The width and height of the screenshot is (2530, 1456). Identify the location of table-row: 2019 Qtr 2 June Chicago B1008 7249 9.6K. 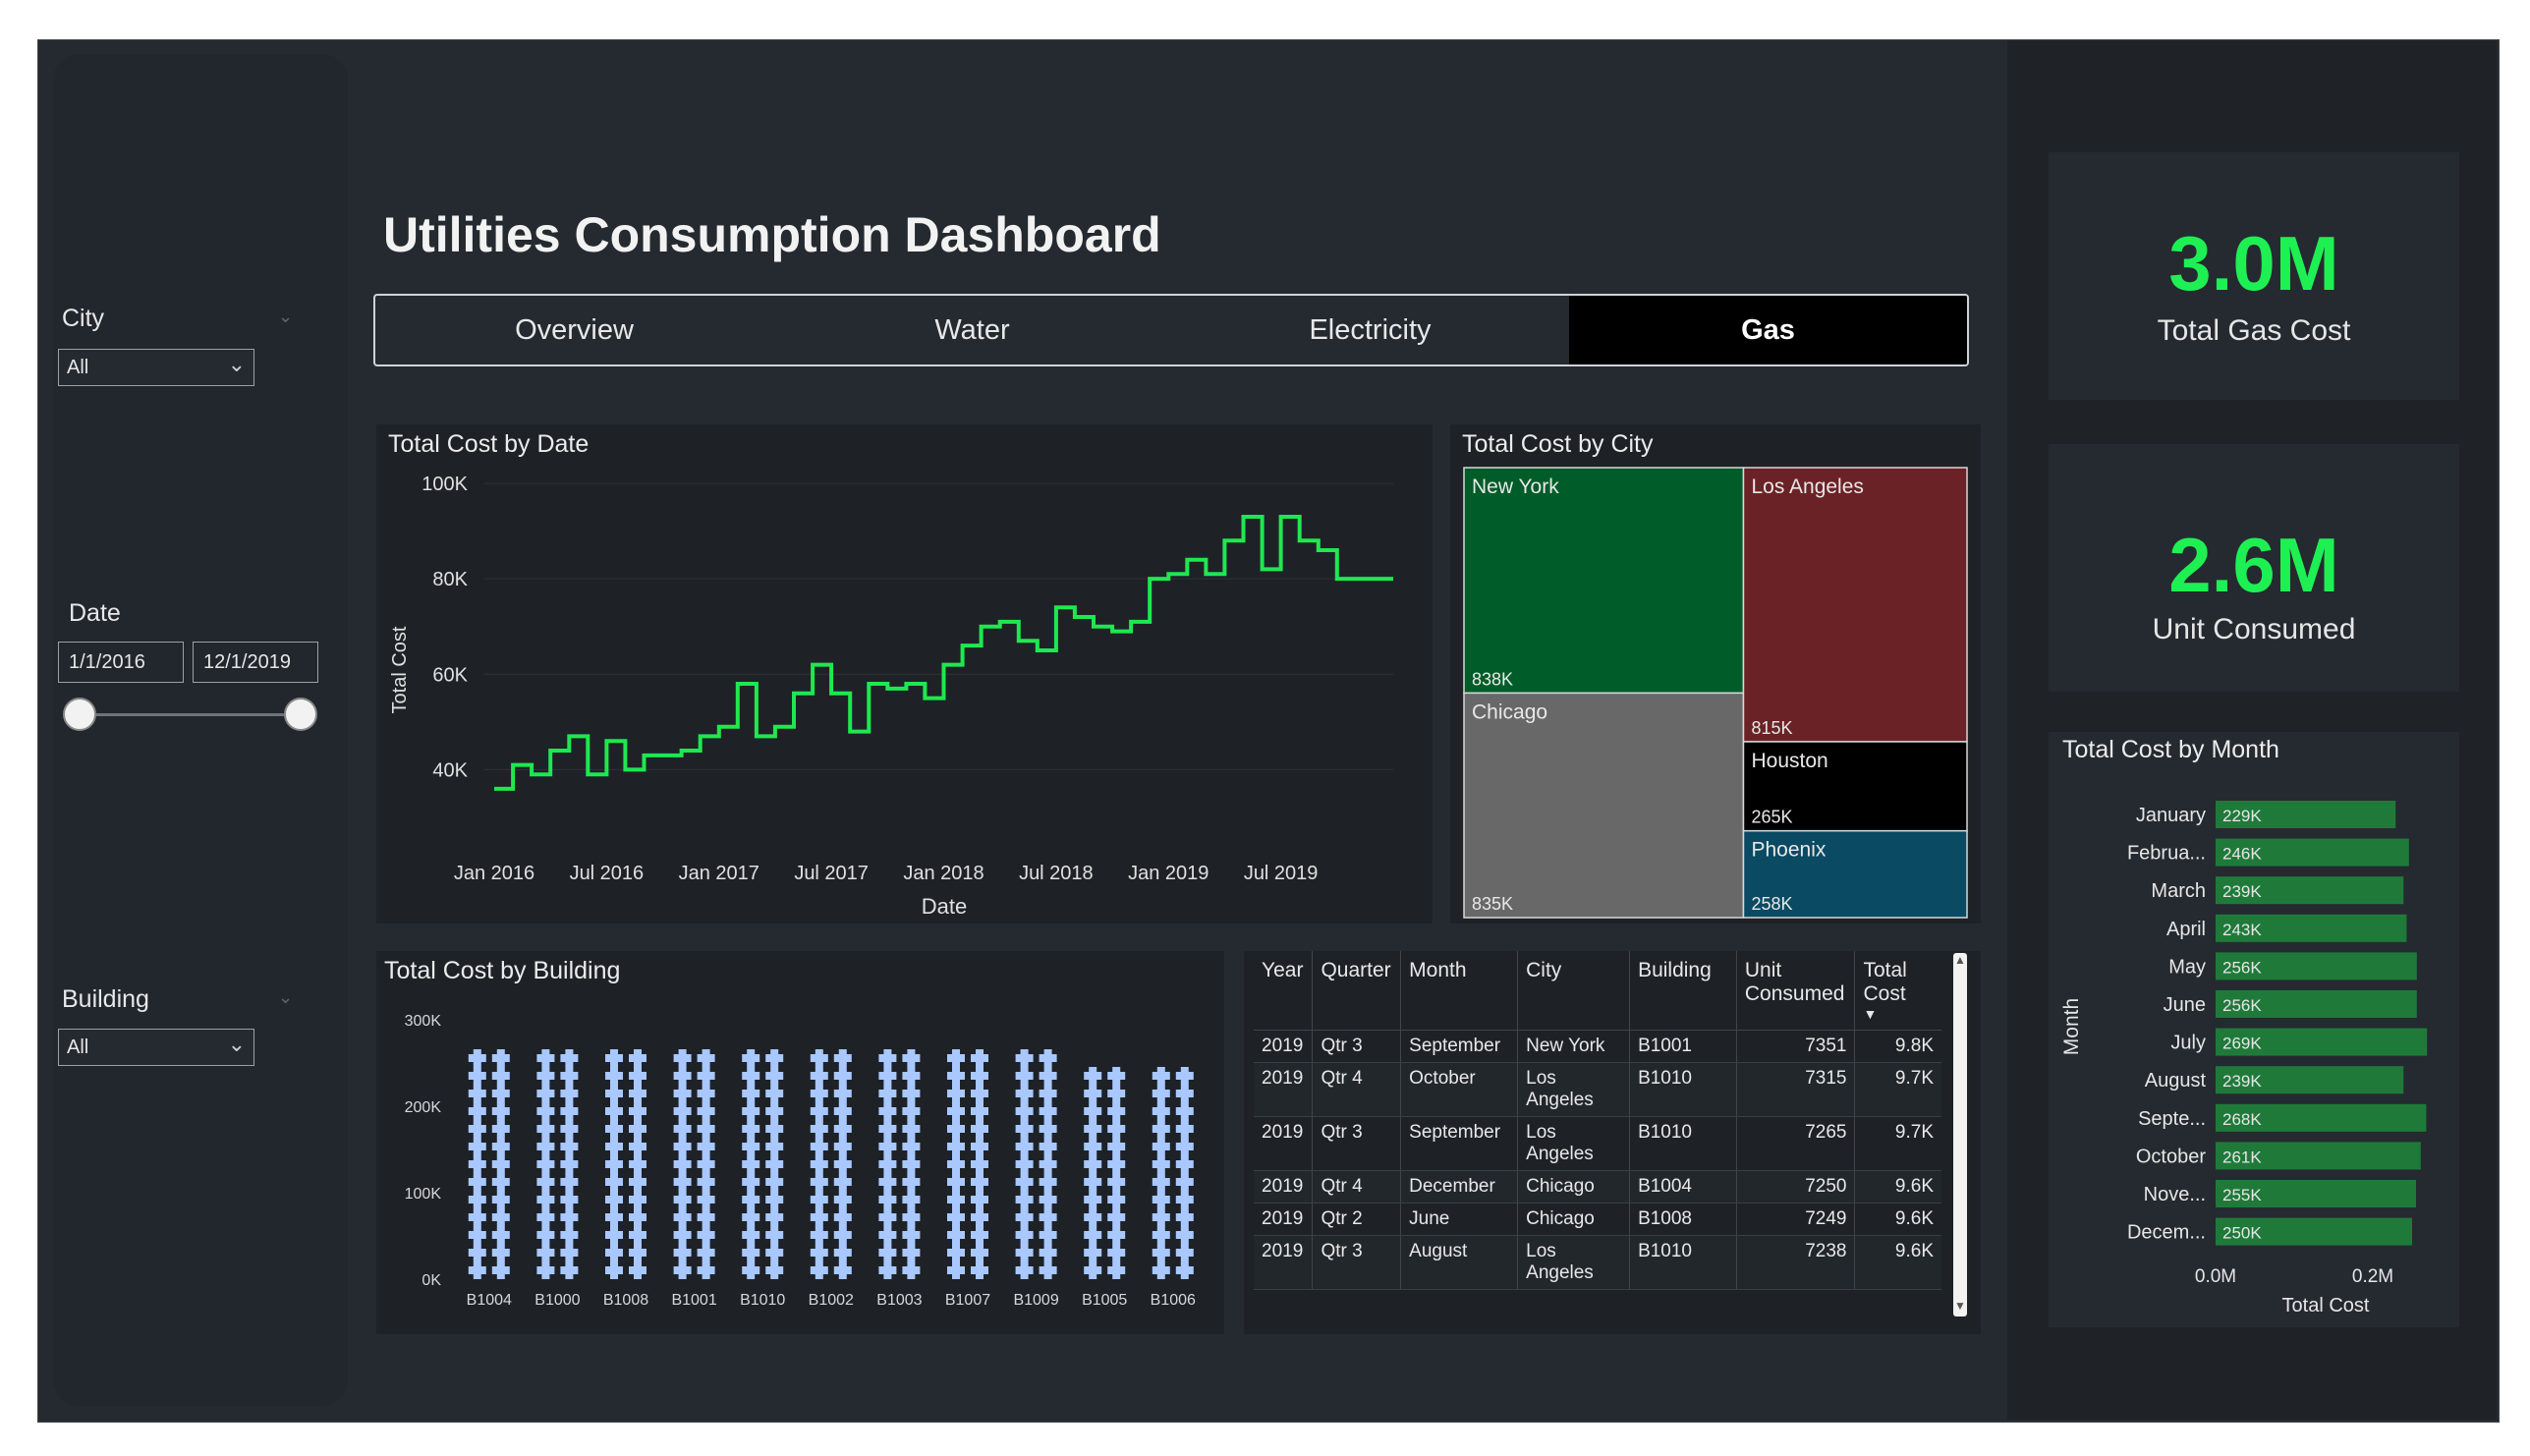
(1597, 1219).